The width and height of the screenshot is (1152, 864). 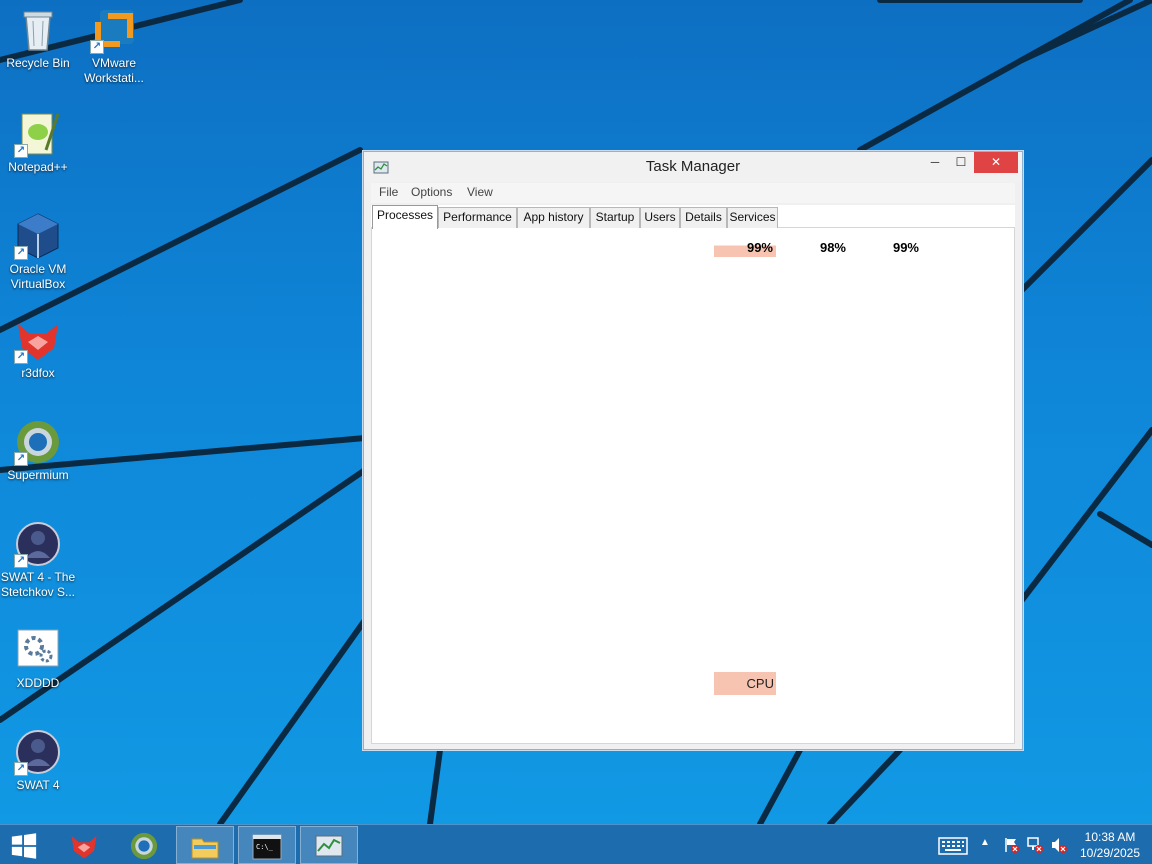 I want to click on desktop-icon-xdddd: XDDDD, so click(x=38, y=658).